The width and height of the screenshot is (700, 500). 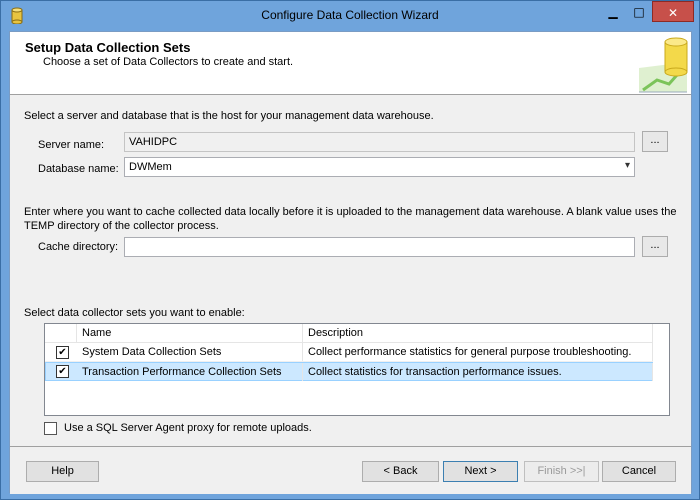 I want to click on column-header-name: Name, so click(x=190, y=333).